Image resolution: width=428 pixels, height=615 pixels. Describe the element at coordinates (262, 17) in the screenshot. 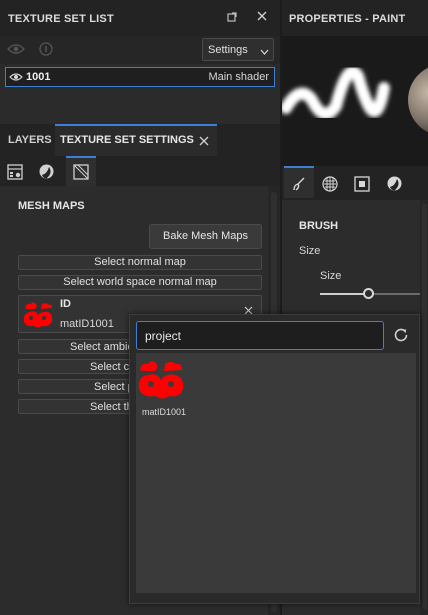

I see `close-icon` at that location.